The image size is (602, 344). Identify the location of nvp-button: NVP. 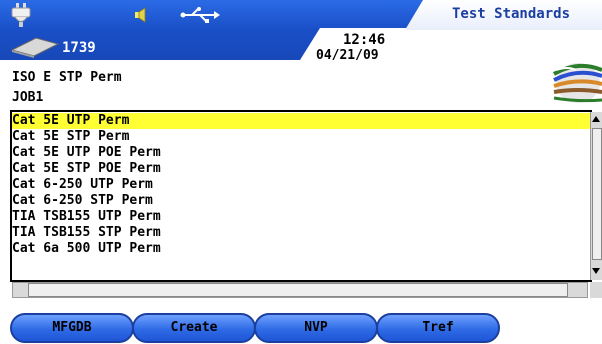
(316, 328).